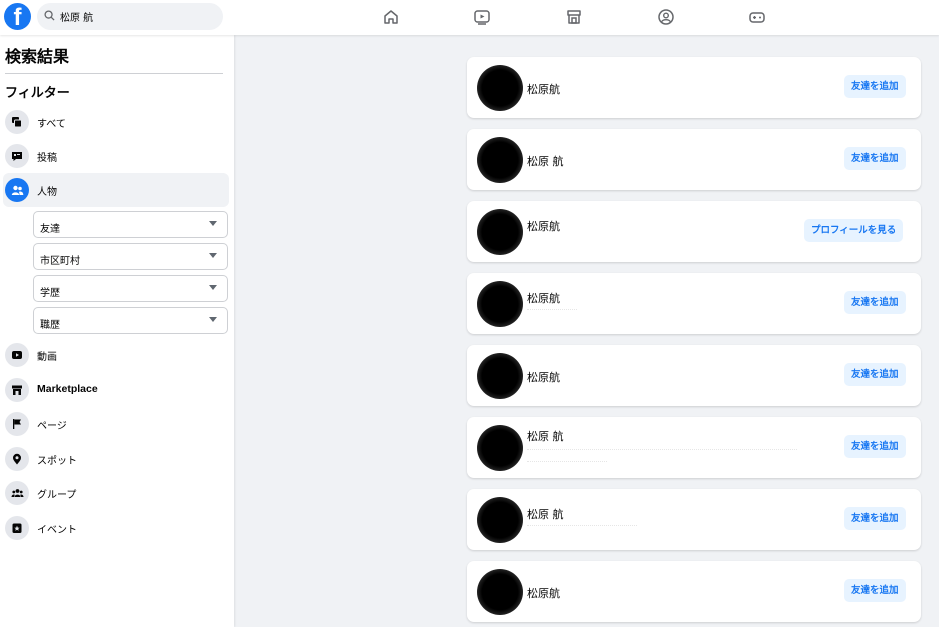 Image resolution: width=939 pixels, height=627 pixels. Describe the element at coordinates (116, 493) in the screenshot. I see `sidebar-item-groups: グループ` at that location.